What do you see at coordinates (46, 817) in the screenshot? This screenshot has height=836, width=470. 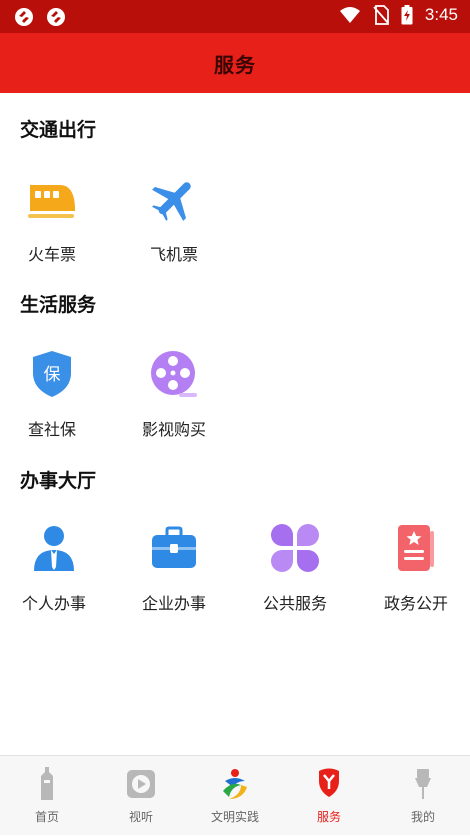 I see `tab-label: 首页` at bounding box center [46, 817].